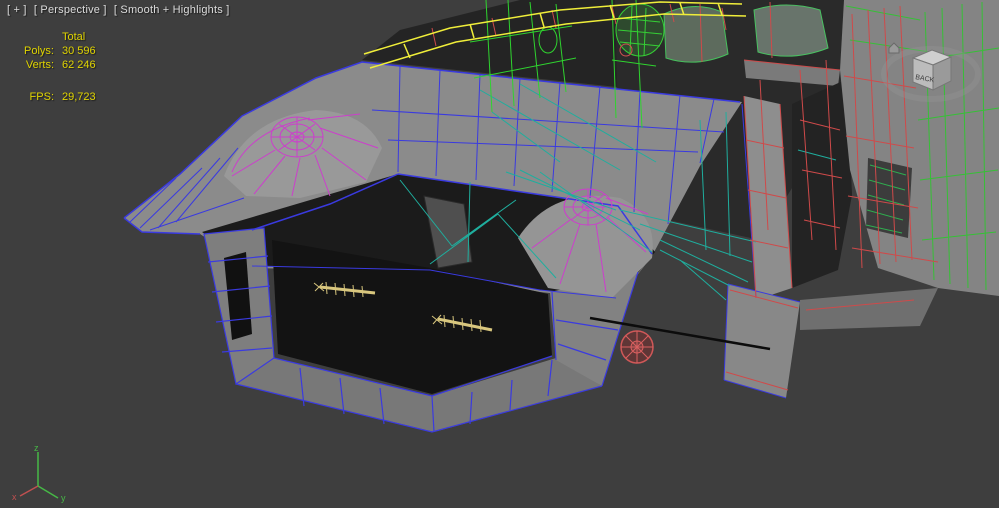 This screenshot has height=508, width=999. What do you see at coordinates (48, 492) in the screenshot?
I see `axis-y-line` at bounding box center [48, 492].